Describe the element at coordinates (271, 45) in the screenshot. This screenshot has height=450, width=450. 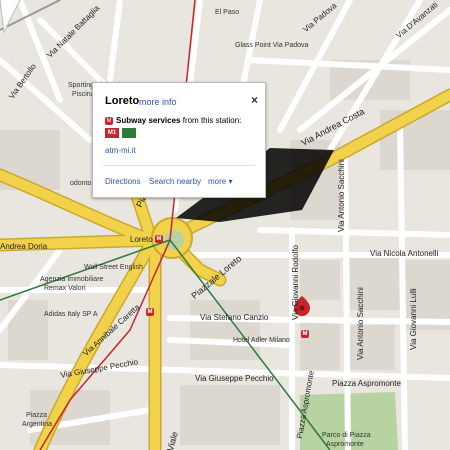
I see `label-glass-point: Glass Point Via Padova` at that location.